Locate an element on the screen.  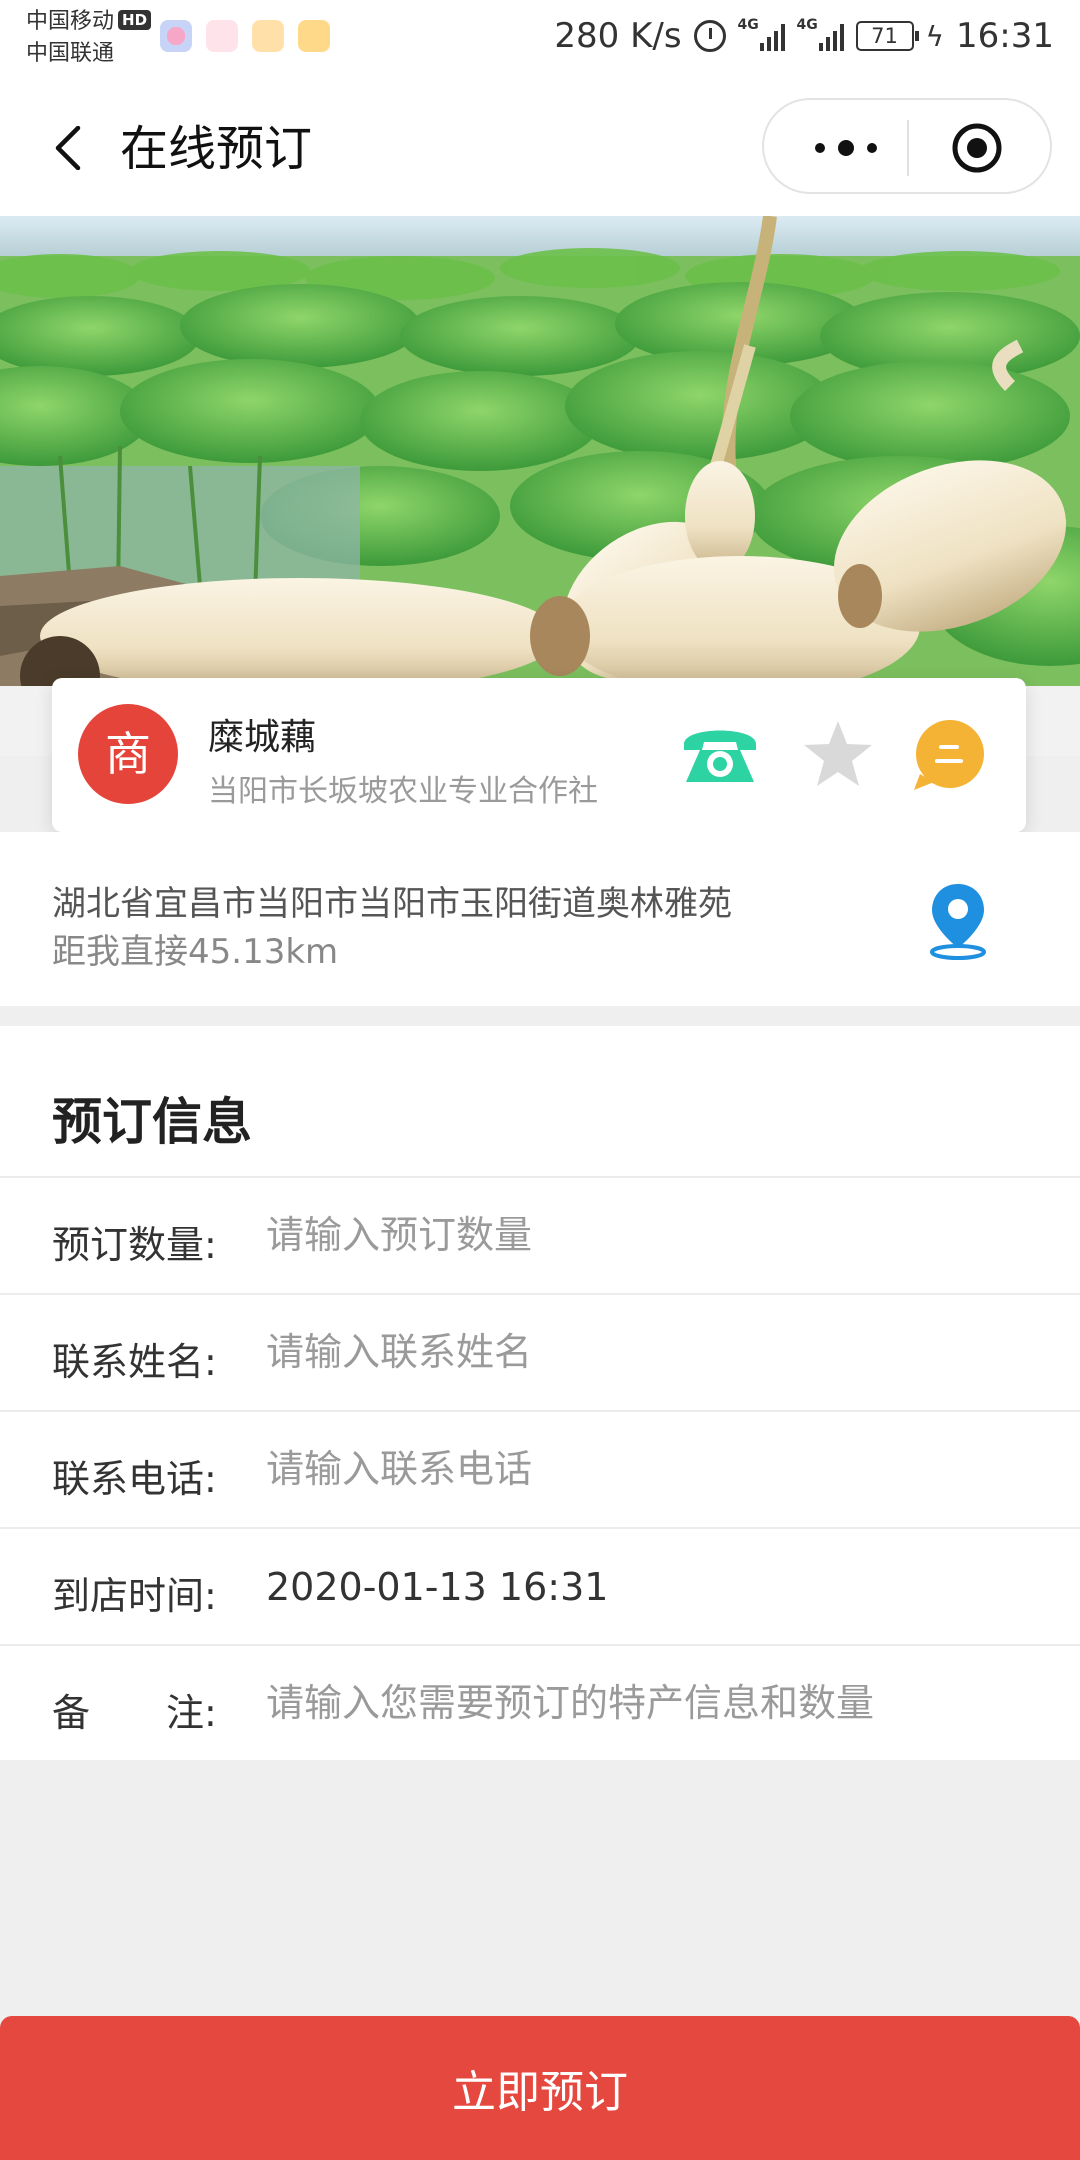
status-indicators: 280 K/s 4G 4G 71 ϟ 16:31 is located at coordinates (804, 36).